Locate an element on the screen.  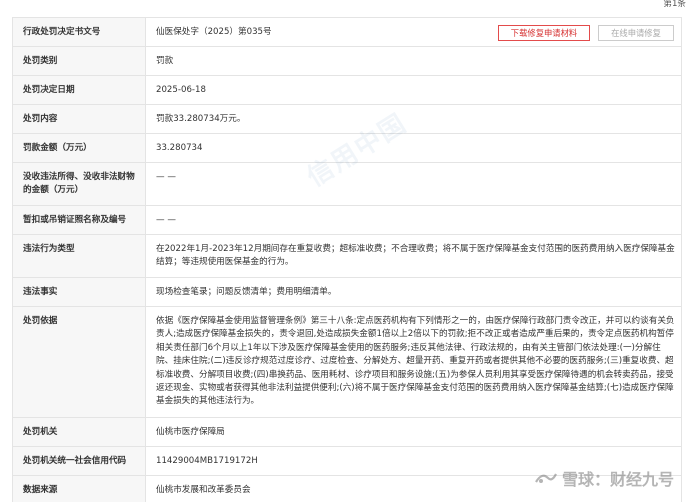
row-label: 行政处罚决定书文号 is located at coordinates (79, 32).